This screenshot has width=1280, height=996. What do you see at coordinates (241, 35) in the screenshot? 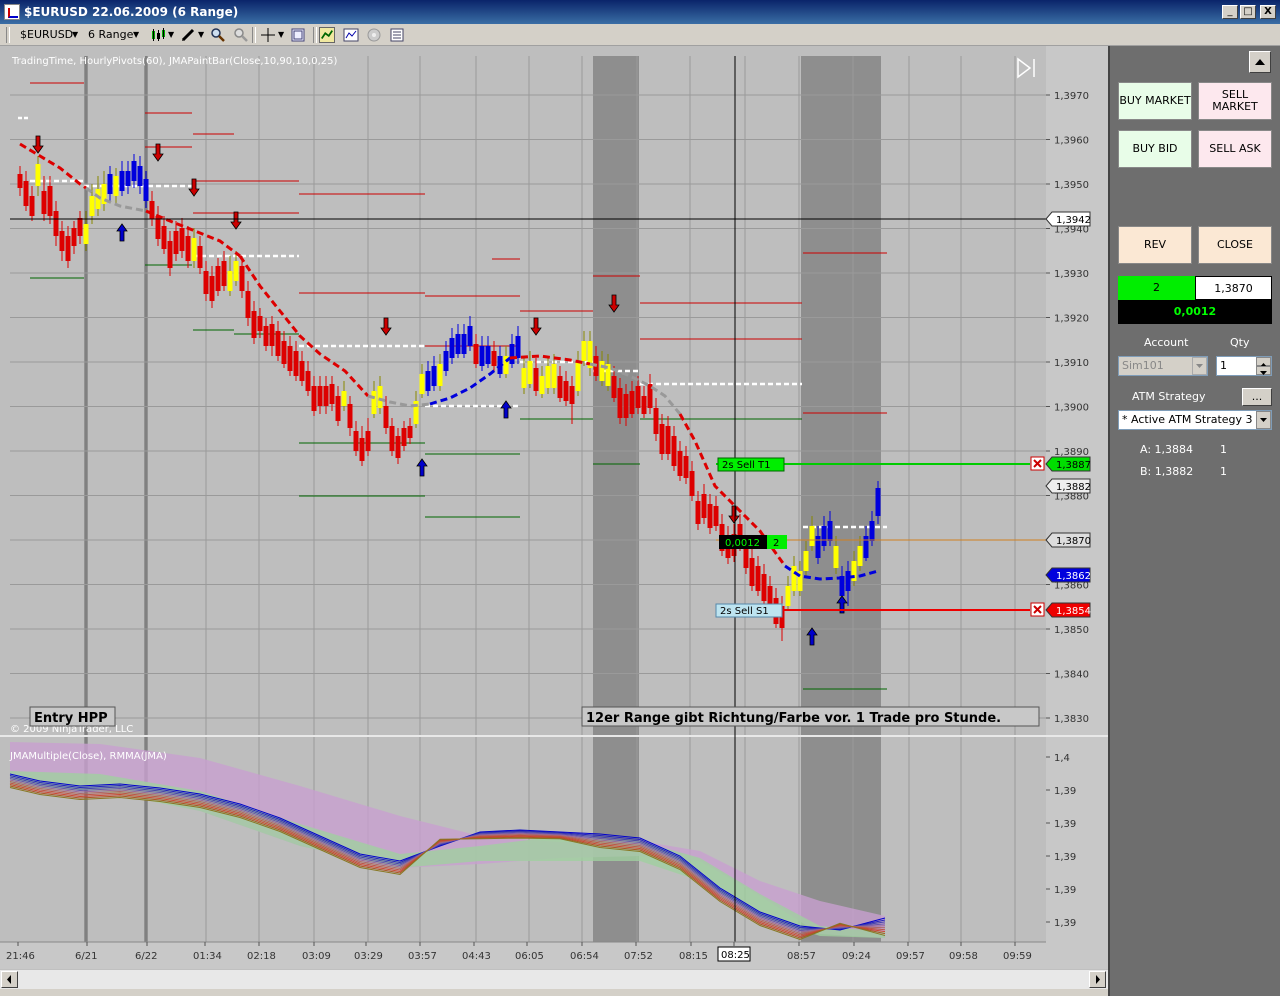
I see `zoom-out-icon` at bounding box center [241, 35].